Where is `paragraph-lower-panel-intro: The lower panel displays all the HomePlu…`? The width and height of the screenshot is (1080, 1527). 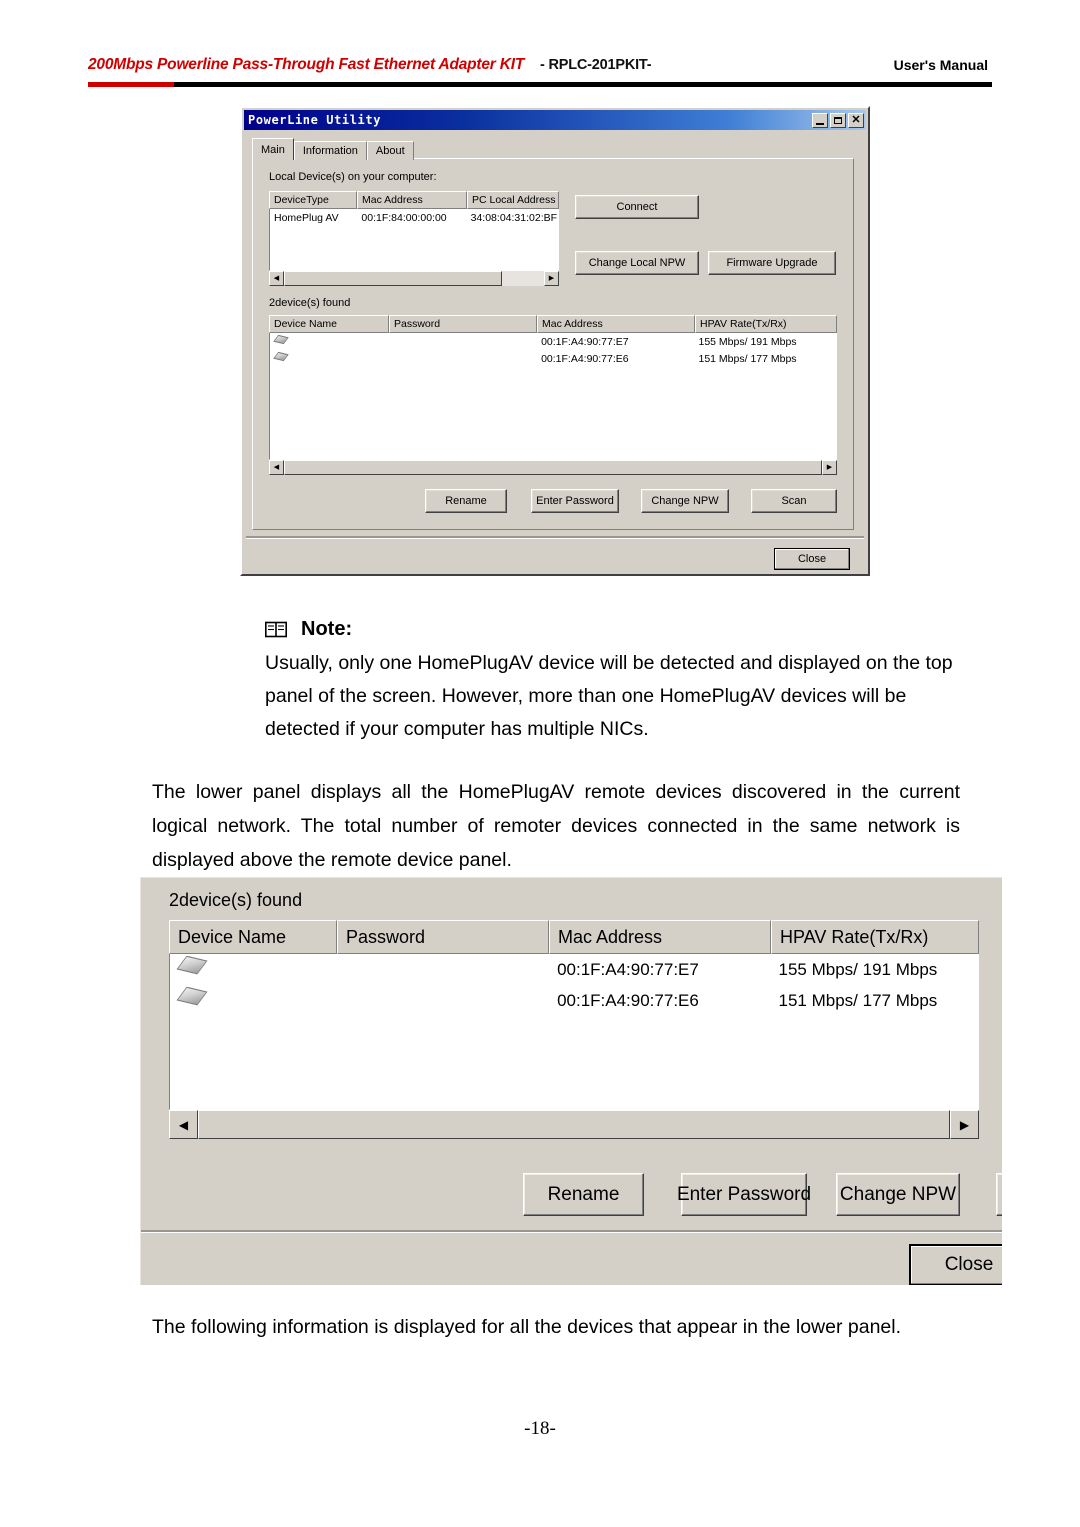 paragraph-lower-panel-intro: The lower panel displays all the HomePlu… is located at coordinates (556, 826).